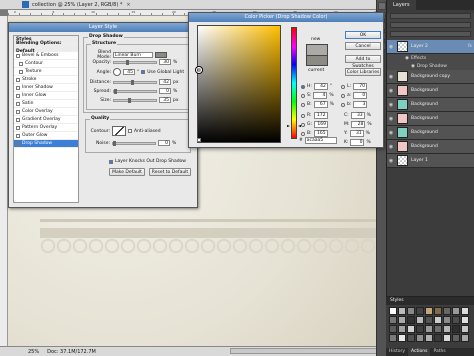  What do you see at coordinates (360, 95) in the screenshot?
I see `a-field: 0` at bounding box center [360, 95].